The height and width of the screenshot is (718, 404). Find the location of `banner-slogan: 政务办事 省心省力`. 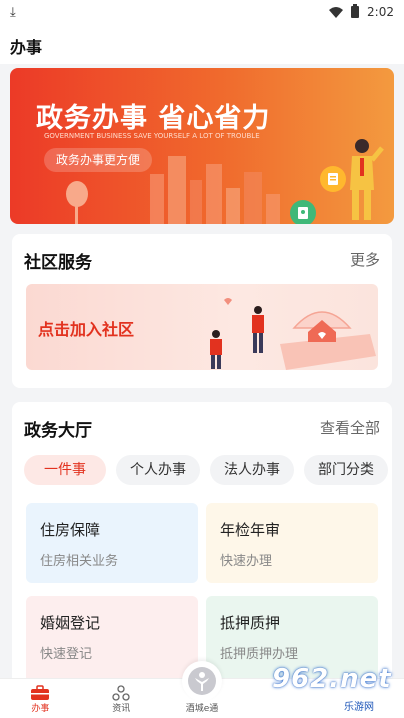

banner-slogan: 政务办事 省心省力 is located at coordinates (153, 118).